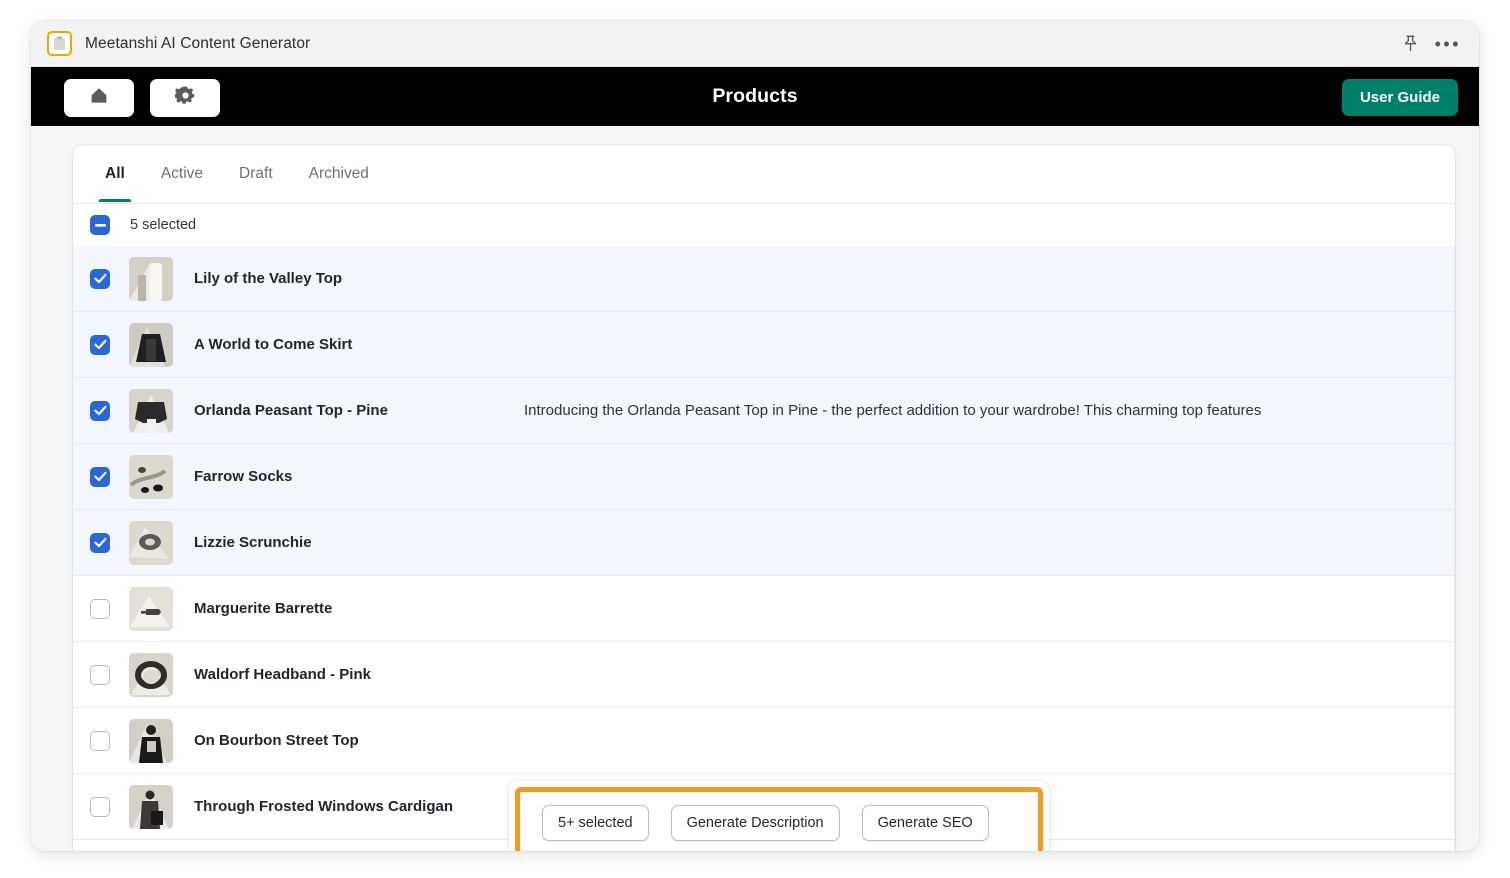 Image resolution: width=1510 pixels, height=878 pixels. I want to click on tab-bar: All Active Draft Archived, so click(764, 174).